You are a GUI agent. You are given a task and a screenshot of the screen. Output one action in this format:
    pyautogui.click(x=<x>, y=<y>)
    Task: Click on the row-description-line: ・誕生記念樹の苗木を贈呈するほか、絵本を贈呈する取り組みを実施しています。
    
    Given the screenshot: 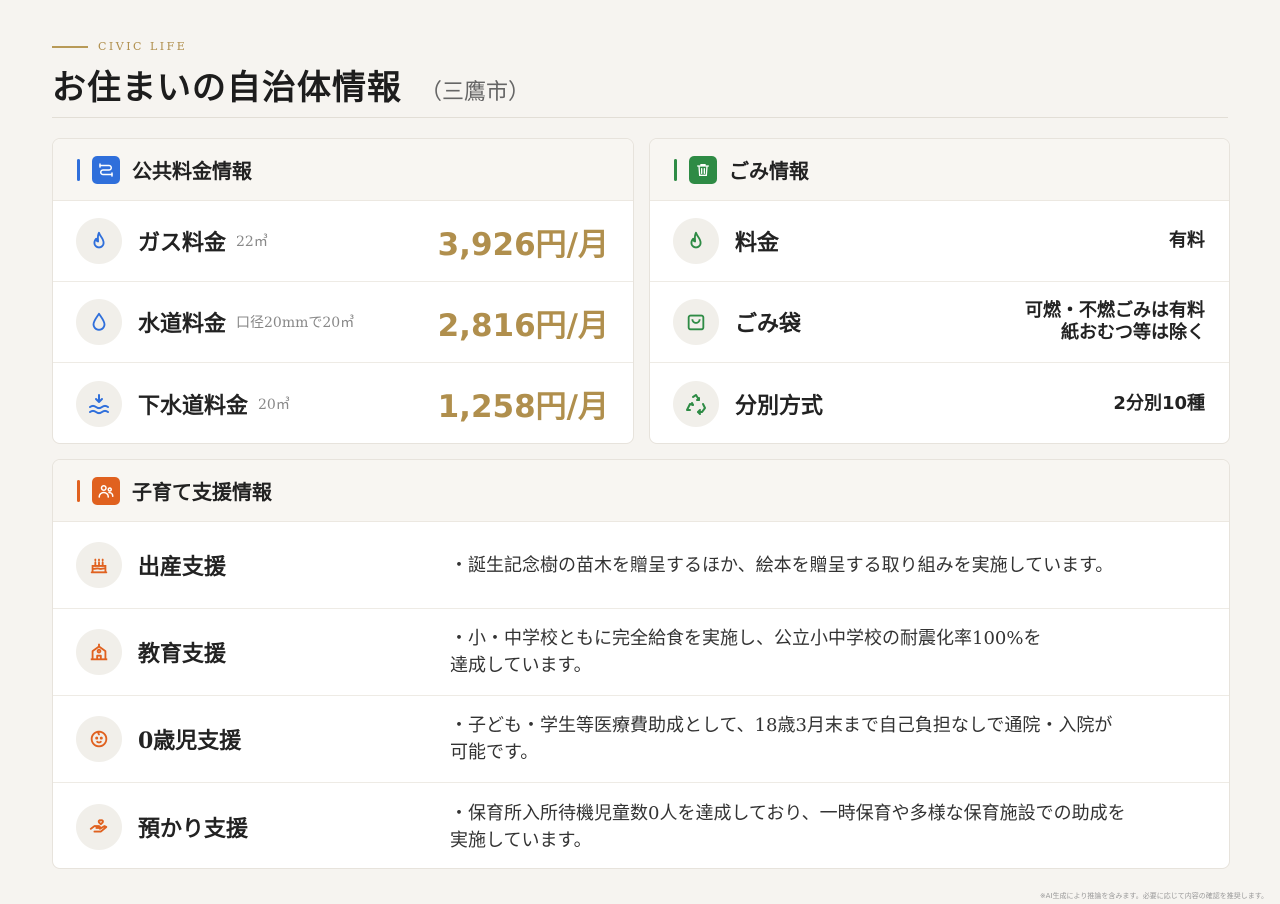 What is the action you would take?
    pyautogui.click(x=782, y=565)
    